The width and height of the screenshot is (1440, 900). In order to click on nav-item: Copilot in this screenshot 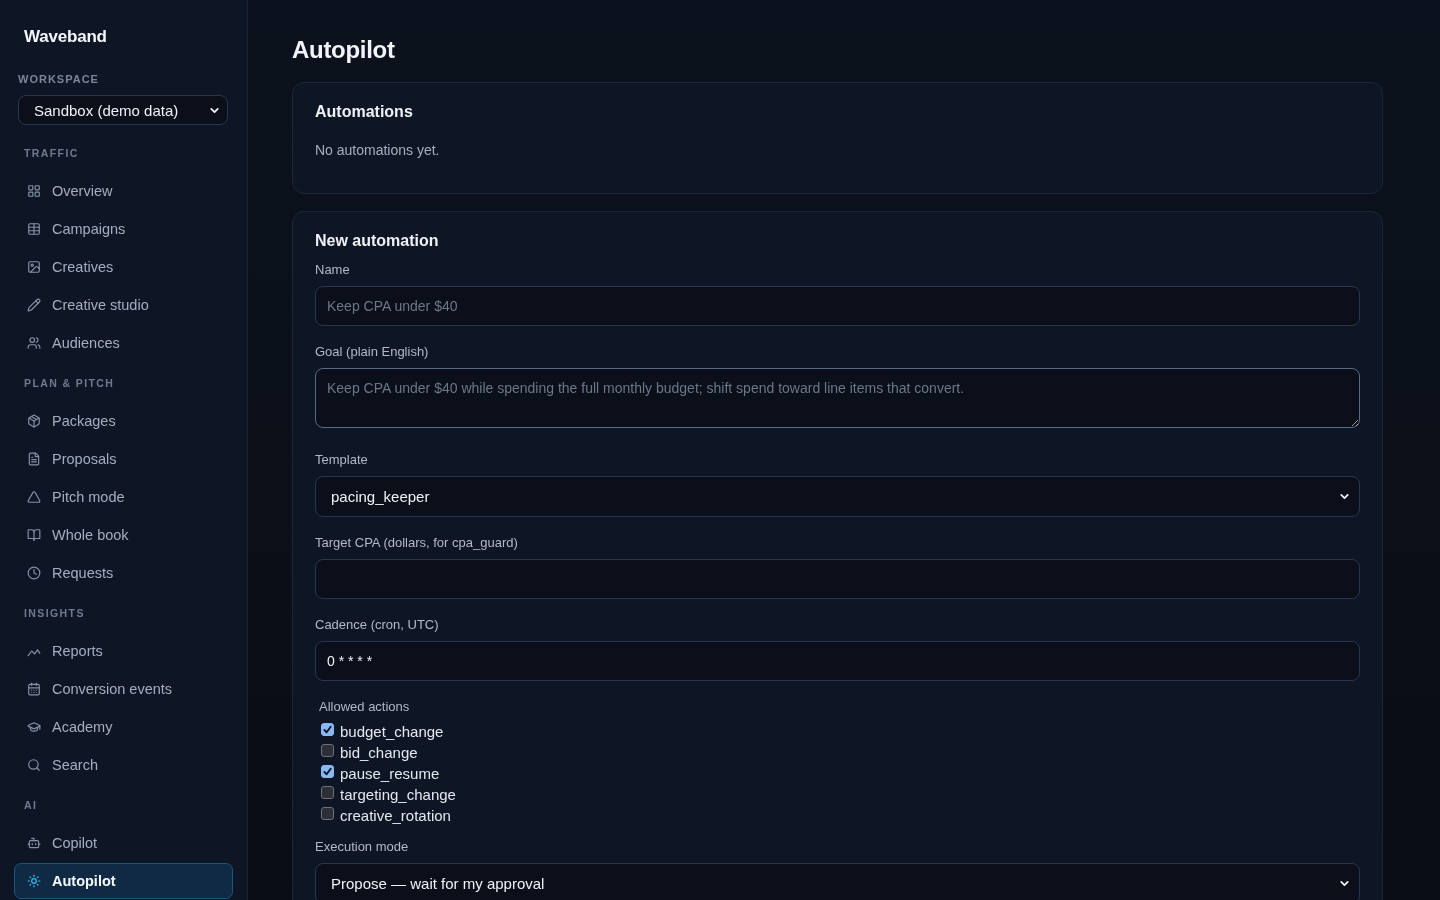, I will do `click(123, 843)`.